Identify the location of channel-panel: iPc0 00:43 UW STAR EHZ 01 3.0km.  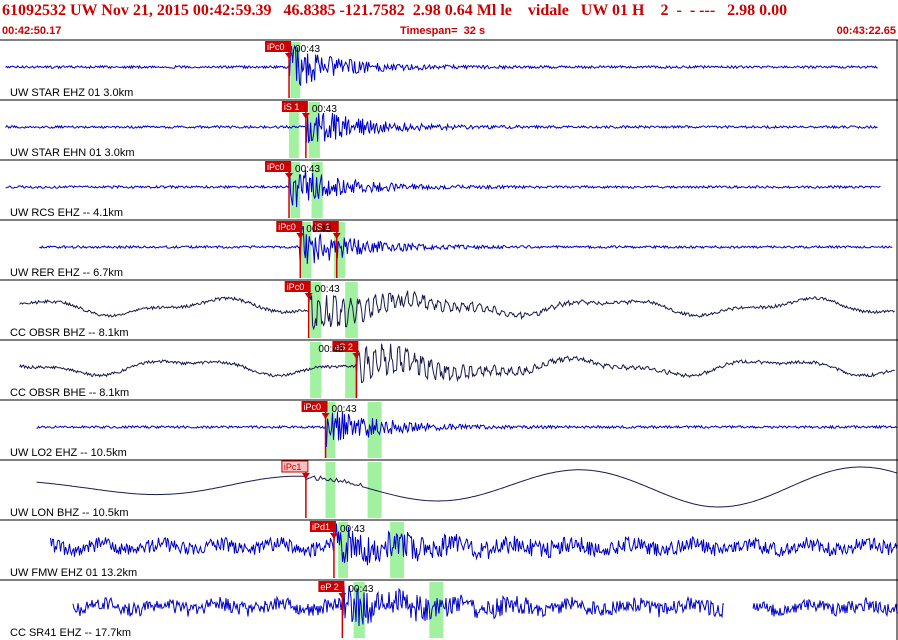
(449, 69).